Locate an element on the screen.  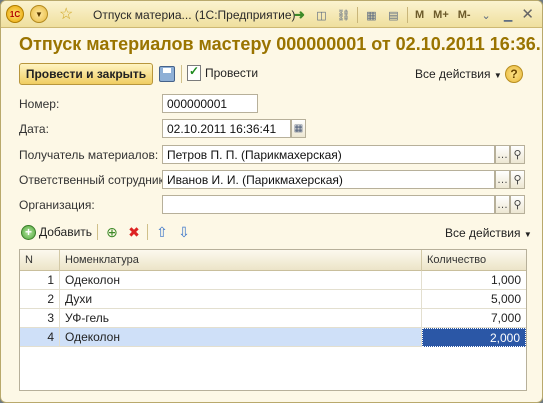
table-all-actions-menu: Все действия ▼ is located at coordinates (488, 233).